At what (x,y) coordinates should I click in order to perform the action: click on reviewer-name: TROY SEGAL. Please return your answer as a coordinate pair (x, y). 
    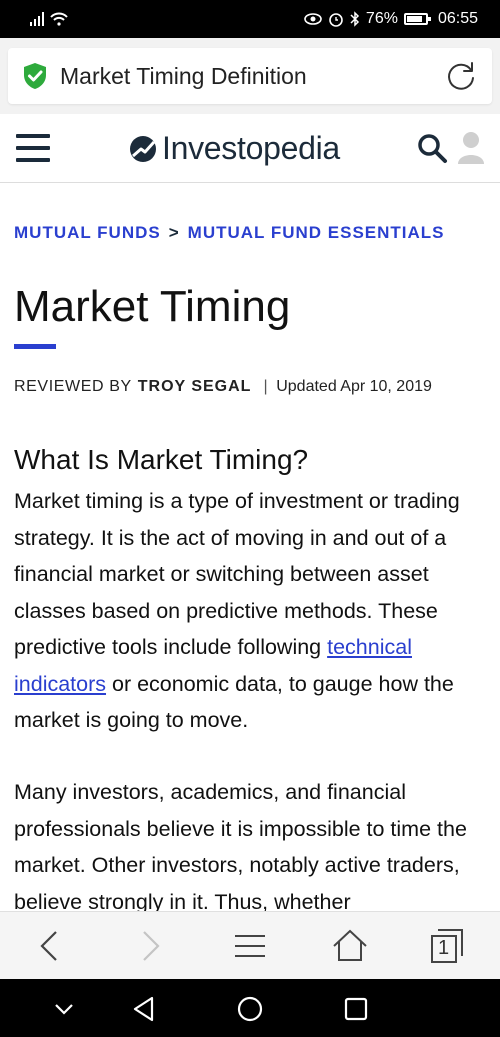
    Looking at the image, I should click on (195, 387).